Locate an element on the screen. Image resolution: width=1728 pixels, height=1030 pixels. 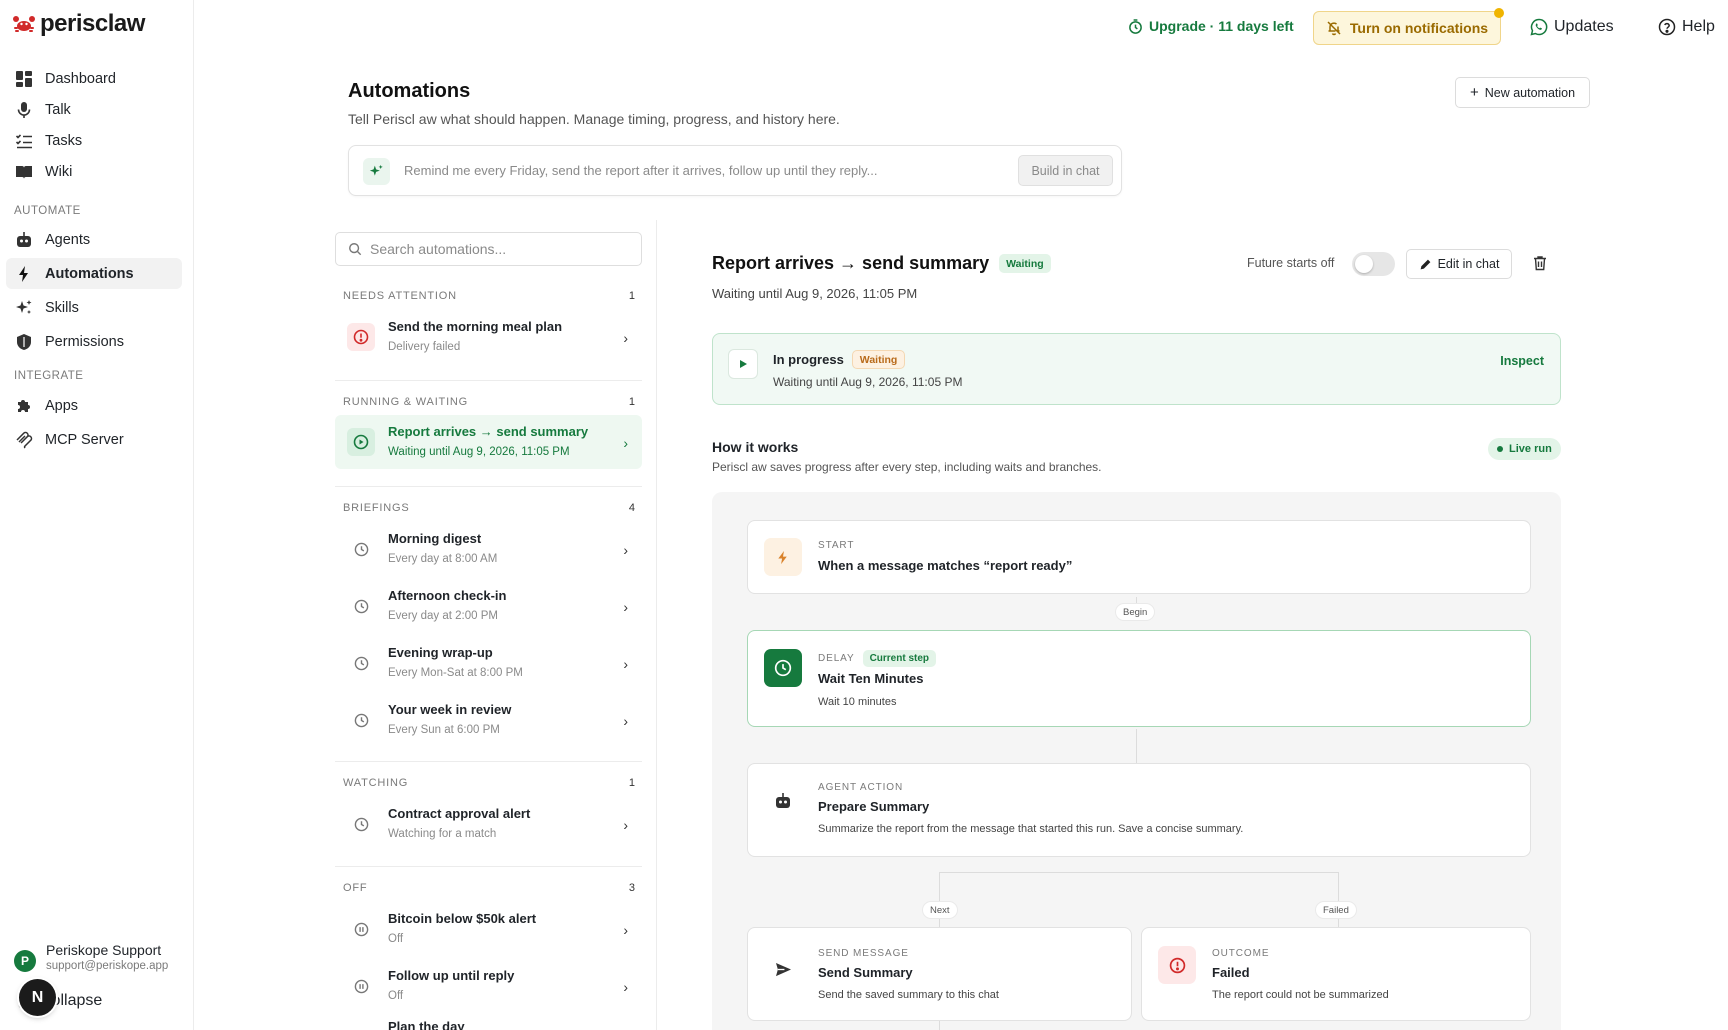
build-in-chat-button: Build in chat is located at coordinates (1065, 170).